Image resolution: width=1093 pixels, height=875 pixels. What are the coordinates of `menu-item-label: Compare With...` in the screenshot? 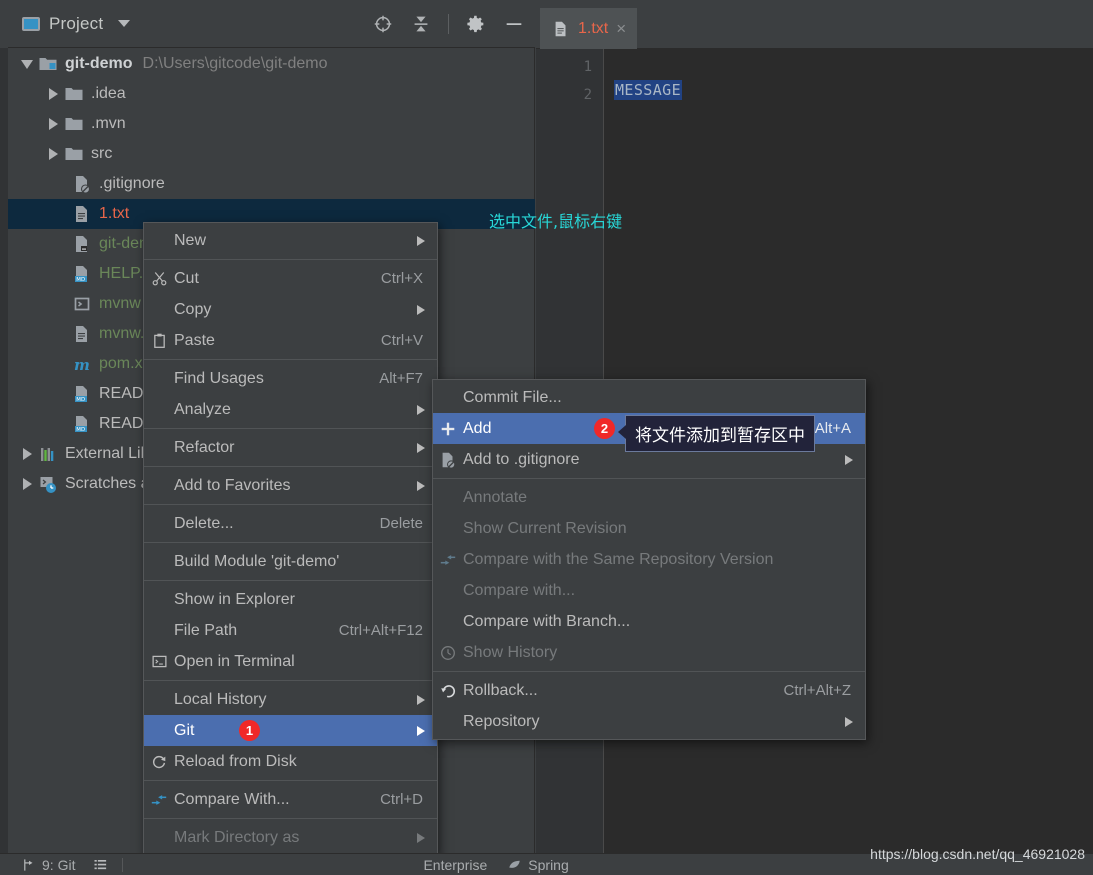 It's located at (232, 799).